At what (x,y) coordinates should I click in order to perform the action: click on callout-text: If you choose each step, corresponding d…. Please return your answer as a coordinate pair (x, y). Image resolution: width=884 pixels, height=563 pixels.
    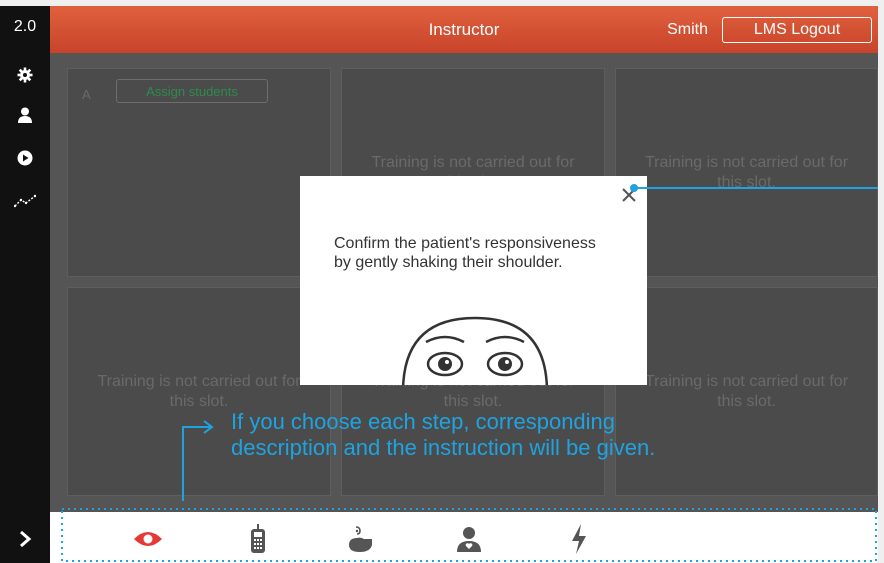
    Looking at the image, I should click on (443, 435).